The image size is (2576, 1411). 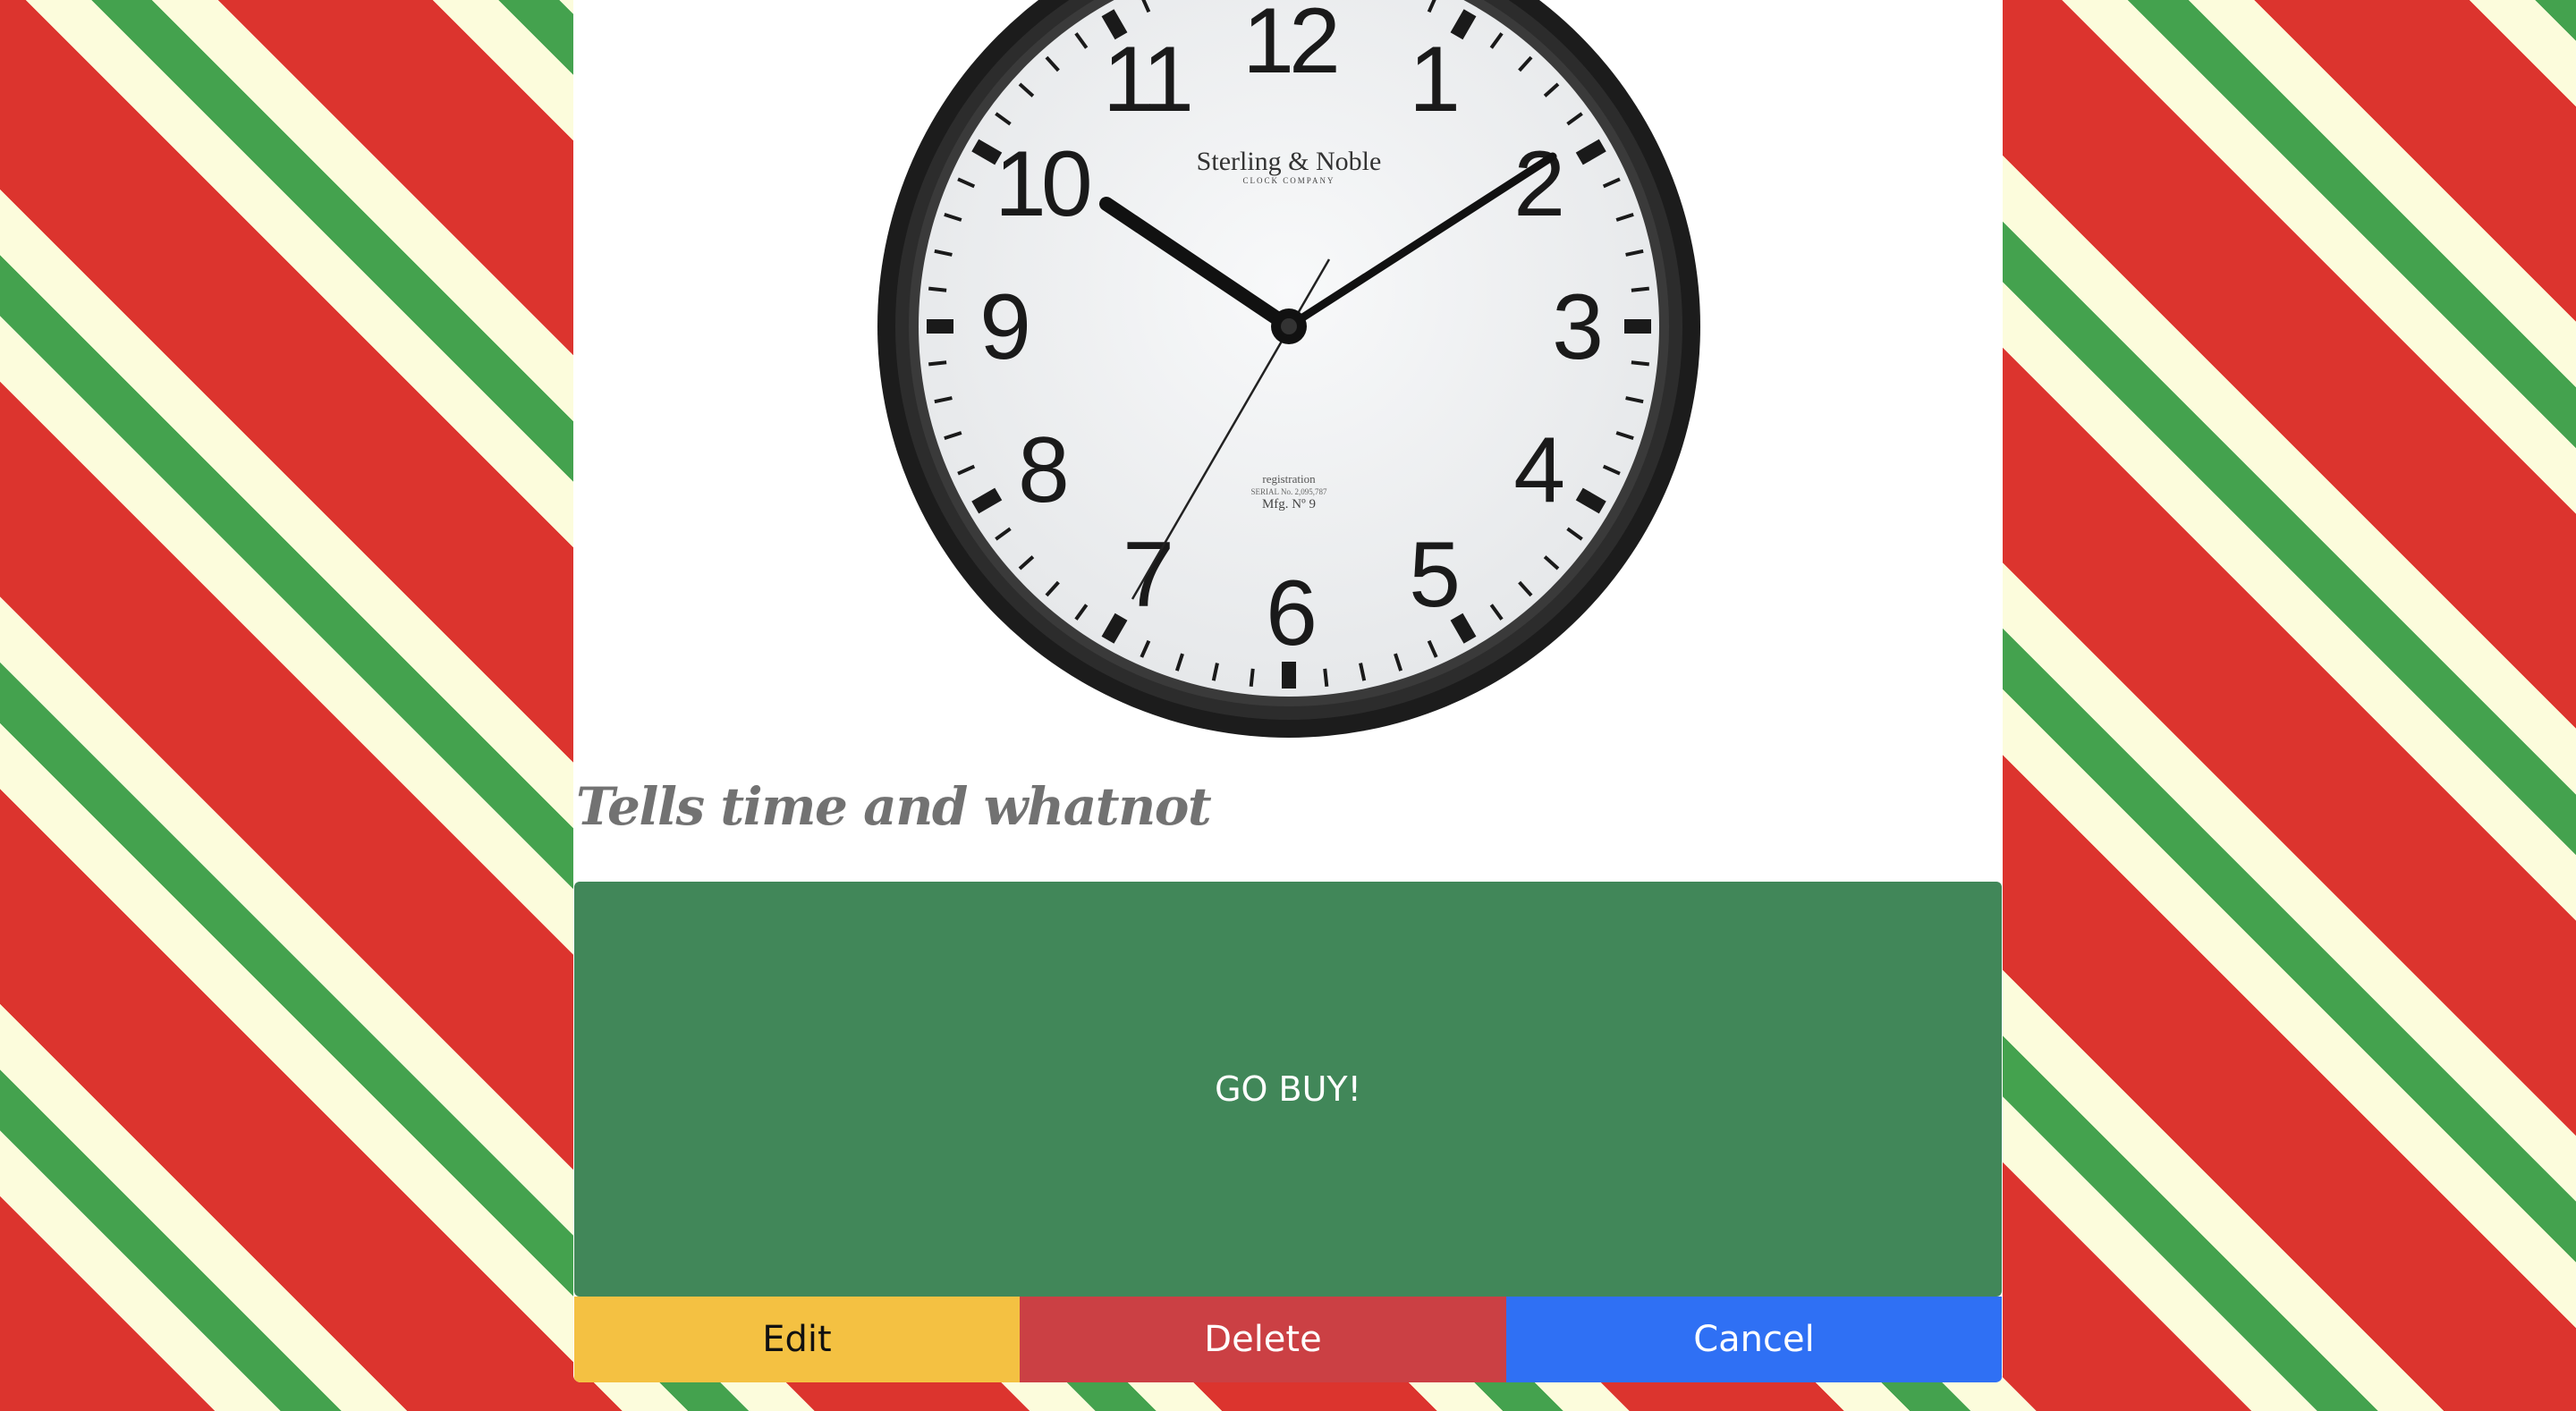 What do you see at coordinates (1003, 327) in the screenshot?
I see `clock-numeral: 9` at bounding box center [1003, 327].